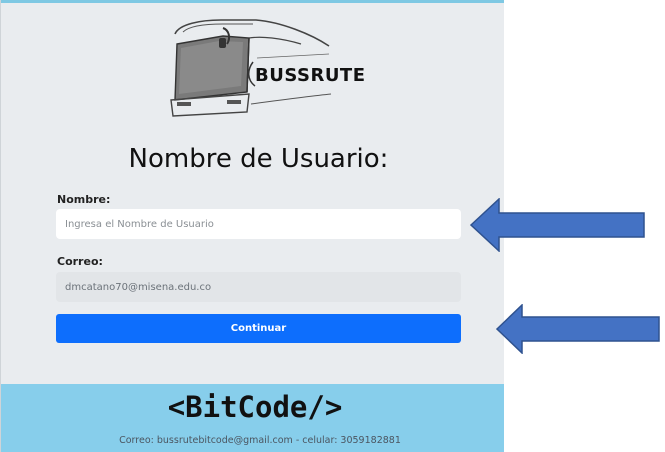  I want to click on logo-text: BUSSRUTE, so click(310, 75).